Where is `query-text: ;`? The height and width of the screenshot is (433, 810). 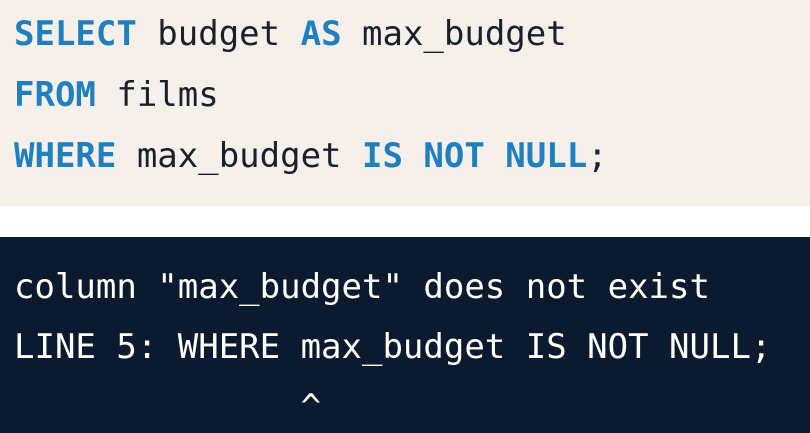 query-text: ; is located at coordinates (597, 156).